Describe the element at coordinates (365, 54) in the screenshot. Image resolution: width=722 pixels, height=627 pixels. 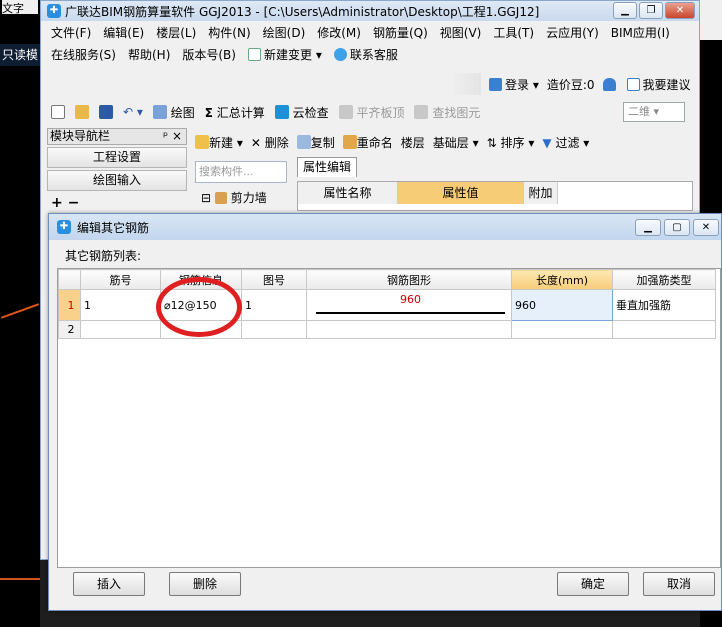
I see `customer-service-button: 联系客服` at that location.